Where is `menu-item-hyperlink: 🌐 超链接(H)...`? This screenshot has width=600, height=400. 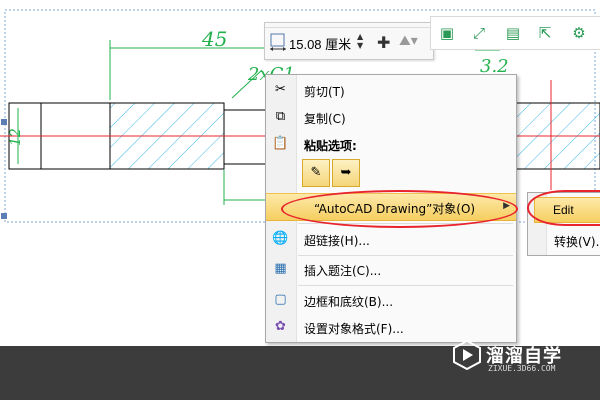 menu-item-hyperlink: 🌐 超链接(H)... is located at coordinates (391, 239).